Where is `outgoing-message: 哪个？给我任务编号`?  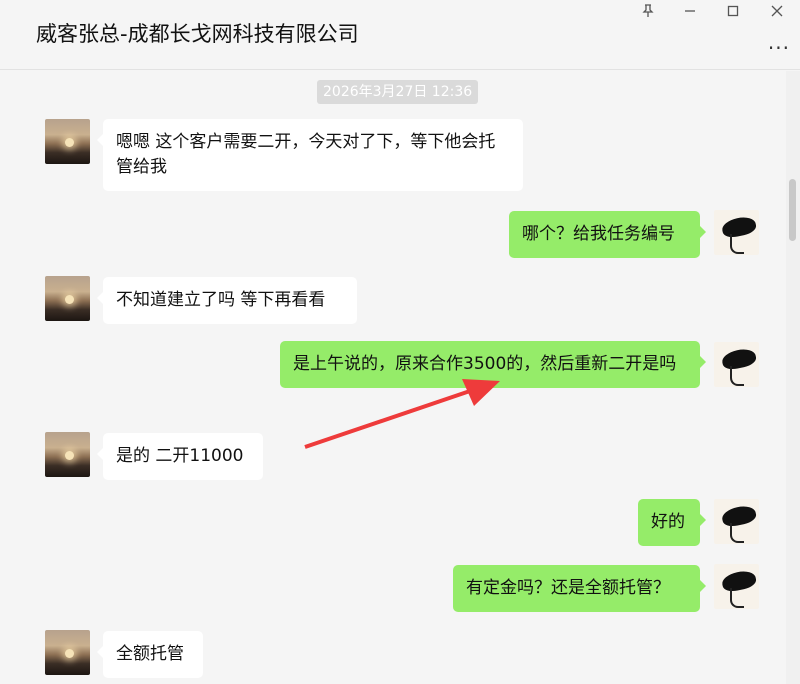
outgoing-message: 哪个？给我任务编号 is located at coordinates (607, 234).